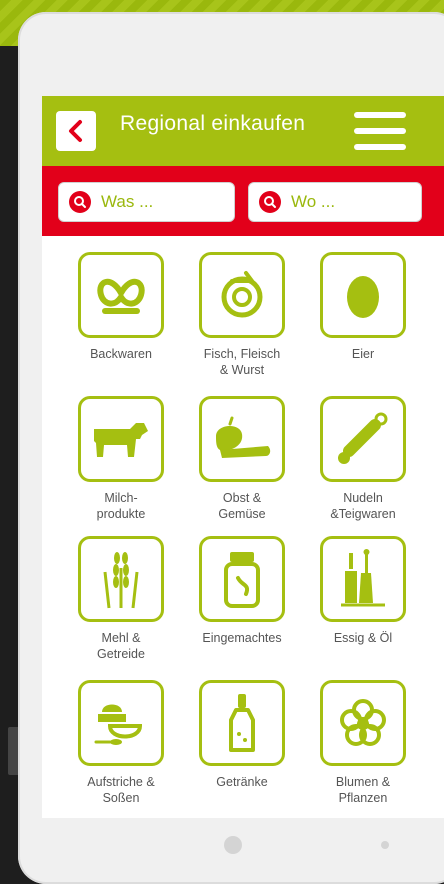 This screenshot has height=884, width=444. What do you see at coordinates (363, 506) in the screenshot?
I see `category-label: Nudeln &Teigwaren` at bounding box center [363, 506].